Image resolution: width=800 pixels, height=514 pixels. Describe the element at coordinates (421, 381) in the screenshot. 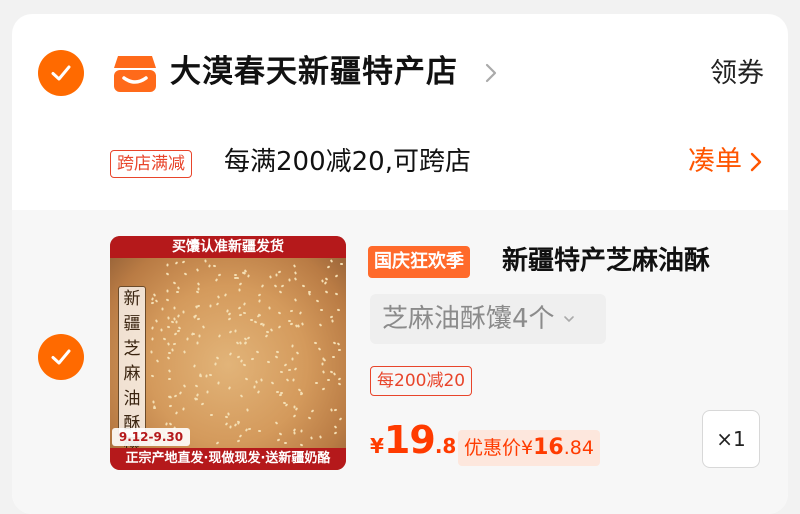

I see `item-promo-tag: 每200减20` at that location.